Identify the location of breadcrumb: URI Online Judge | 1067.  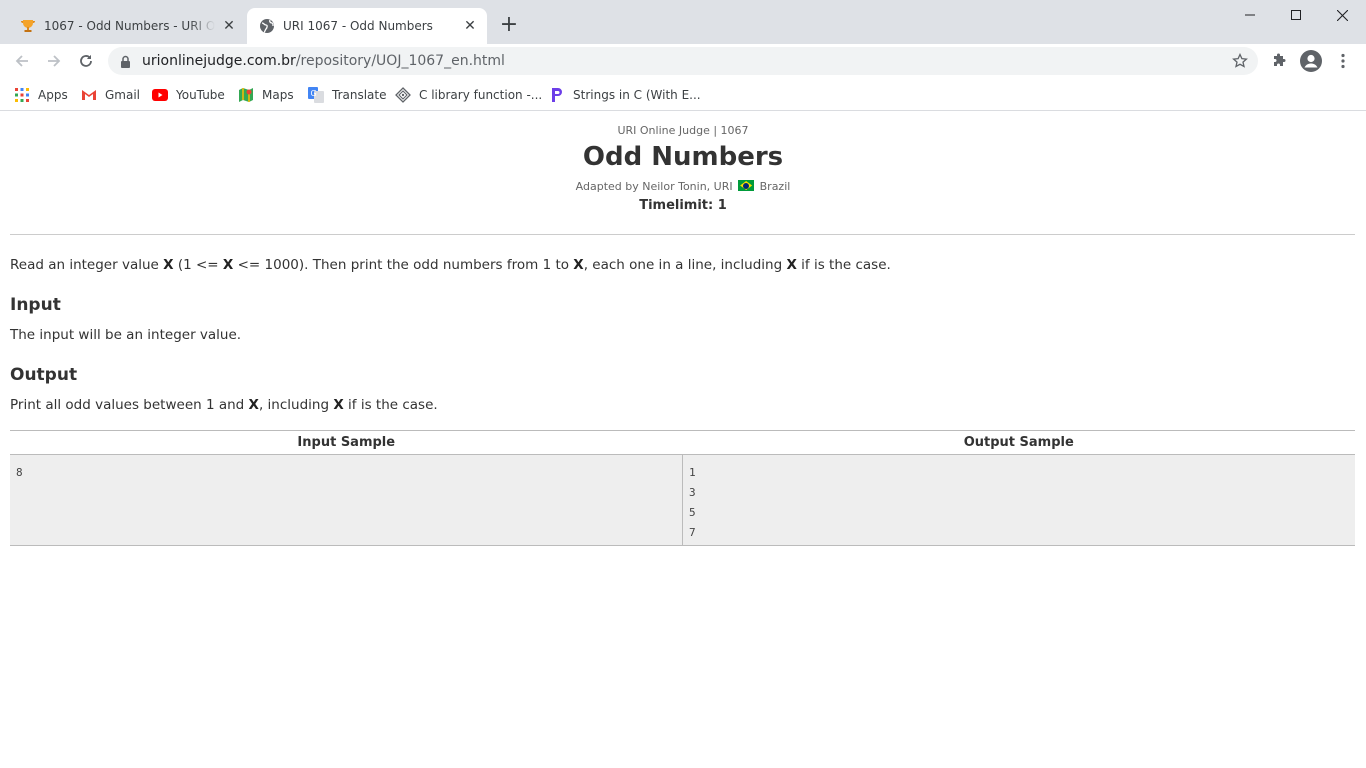
(683, 130).